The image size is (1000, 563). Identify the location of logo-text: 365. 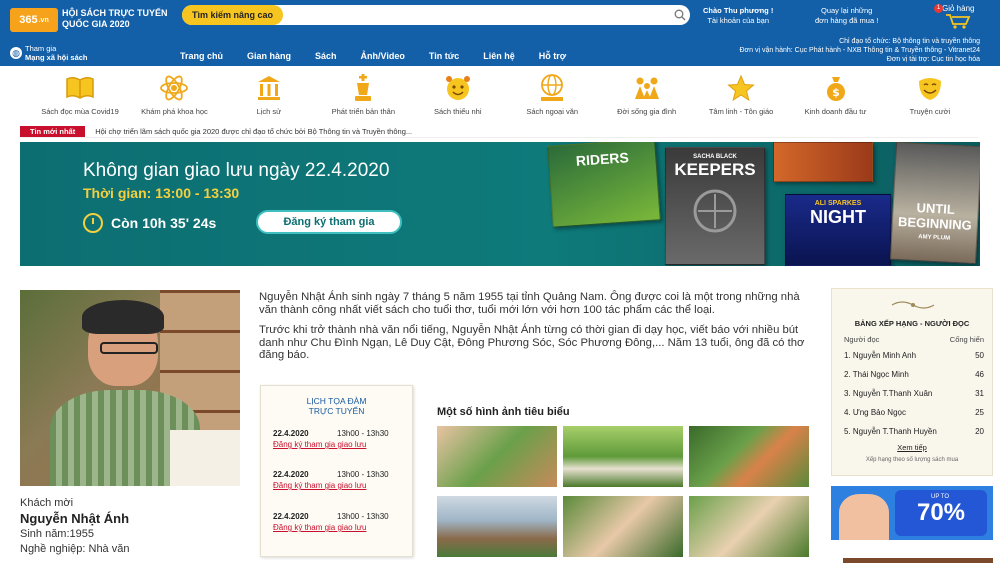
(28, 20).